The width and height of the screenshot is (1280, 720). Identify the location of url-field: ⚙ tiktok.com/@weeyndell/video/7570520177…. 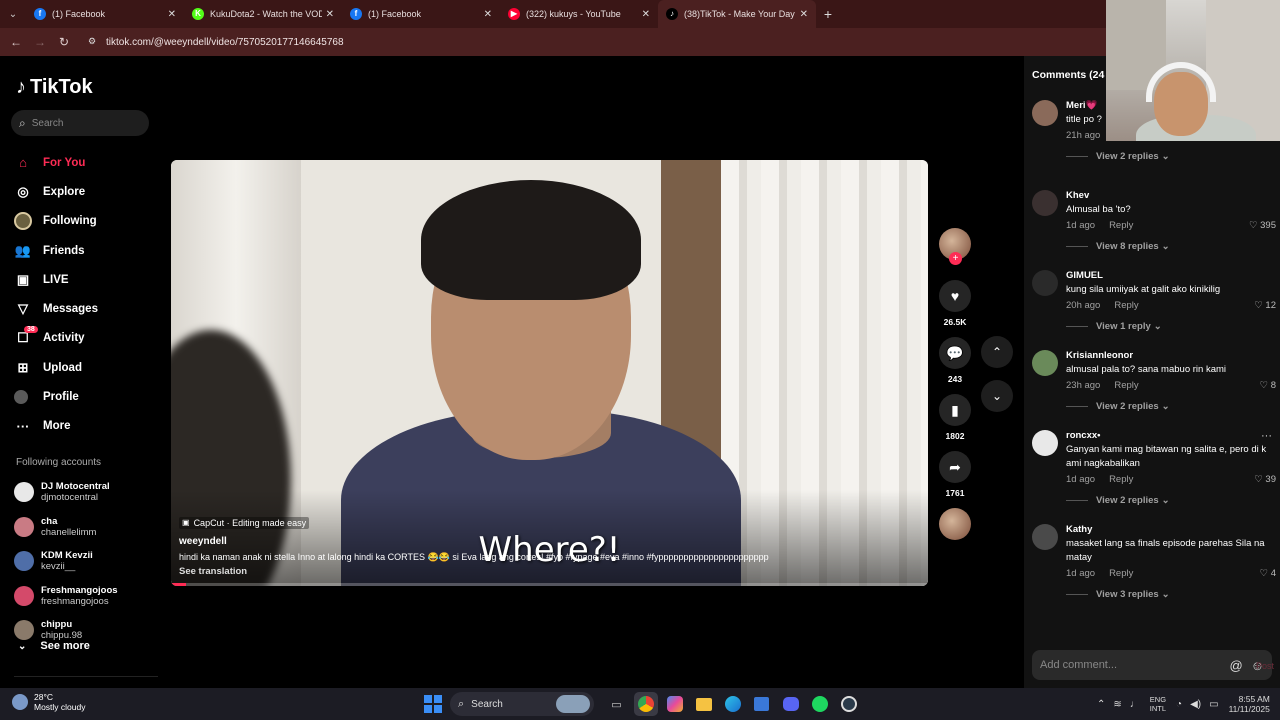
(588, 42).